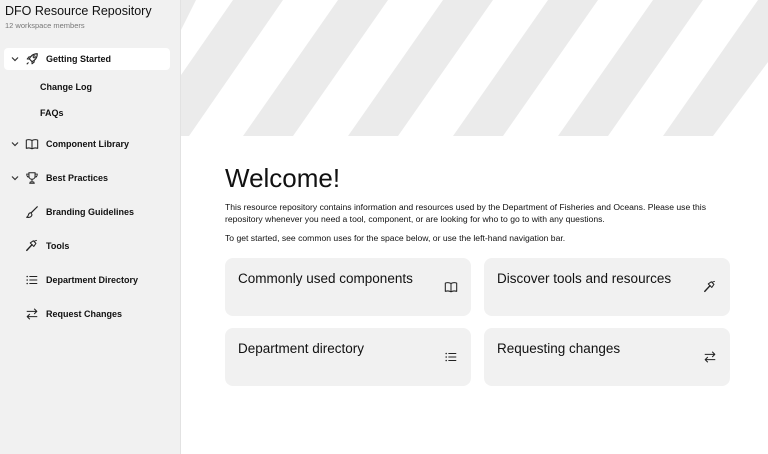 The image size is (768, 454). I want to click on sidebar-item-best-practices: Best Practices, so click(87, 178).